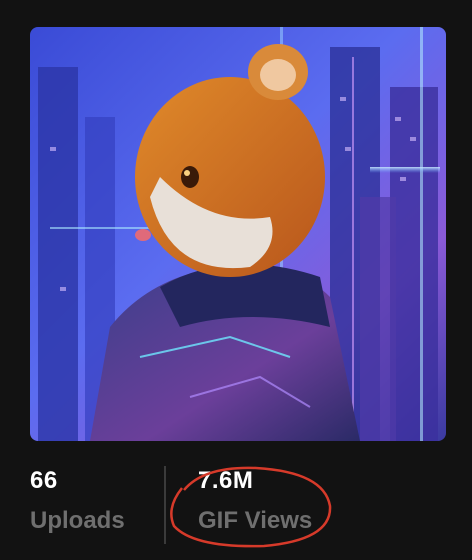 The image size is (472, 560). What do you see at coordinates (250, 508) in the screenshot?
I see `highlight-circle-annotation` at bounding box center [250, 508].